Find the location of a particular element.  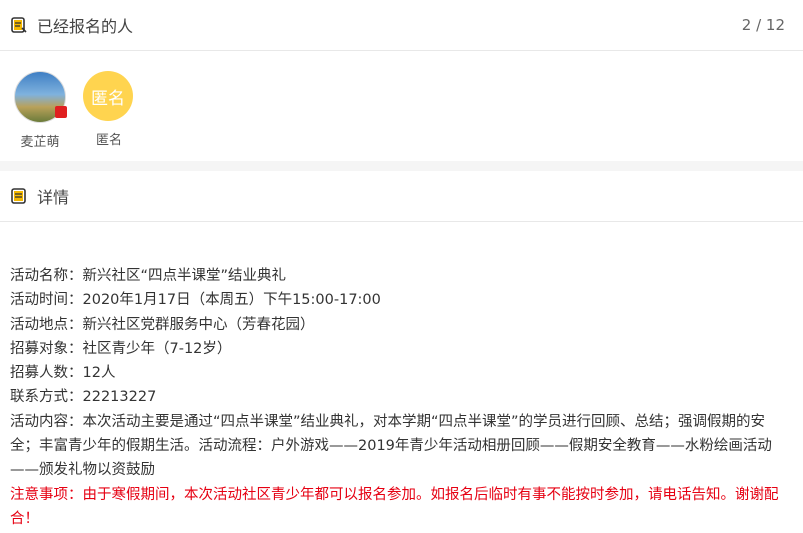

signup-title: 已经报名的人 is located at coordinates (85, 26).